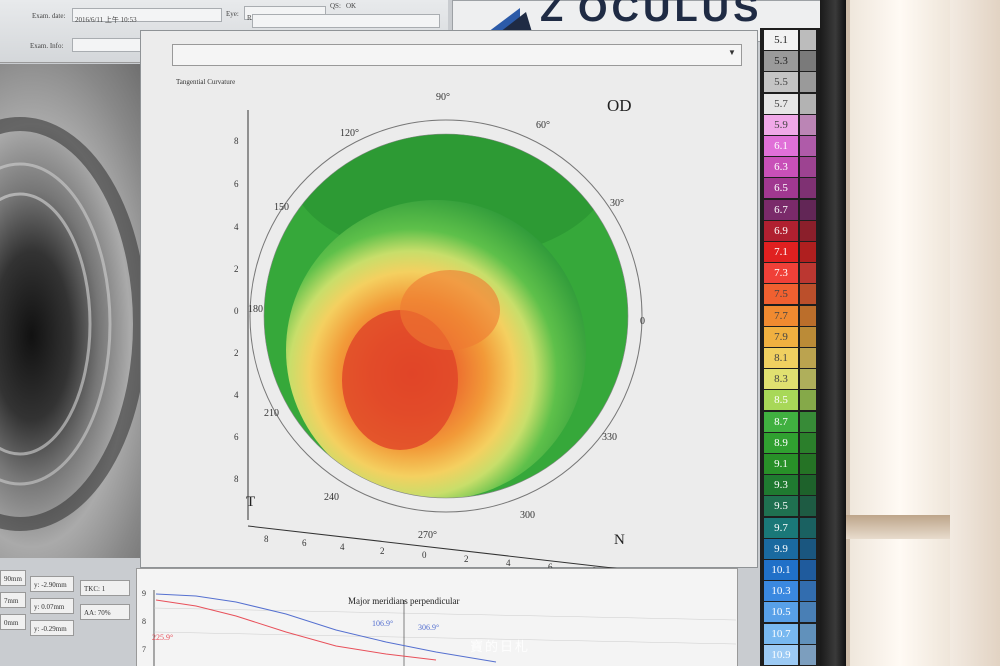 Image resolution: width=1000 pixels, height=666 pixels. I want to click on info-x3: 0mm, so click(13, 622).